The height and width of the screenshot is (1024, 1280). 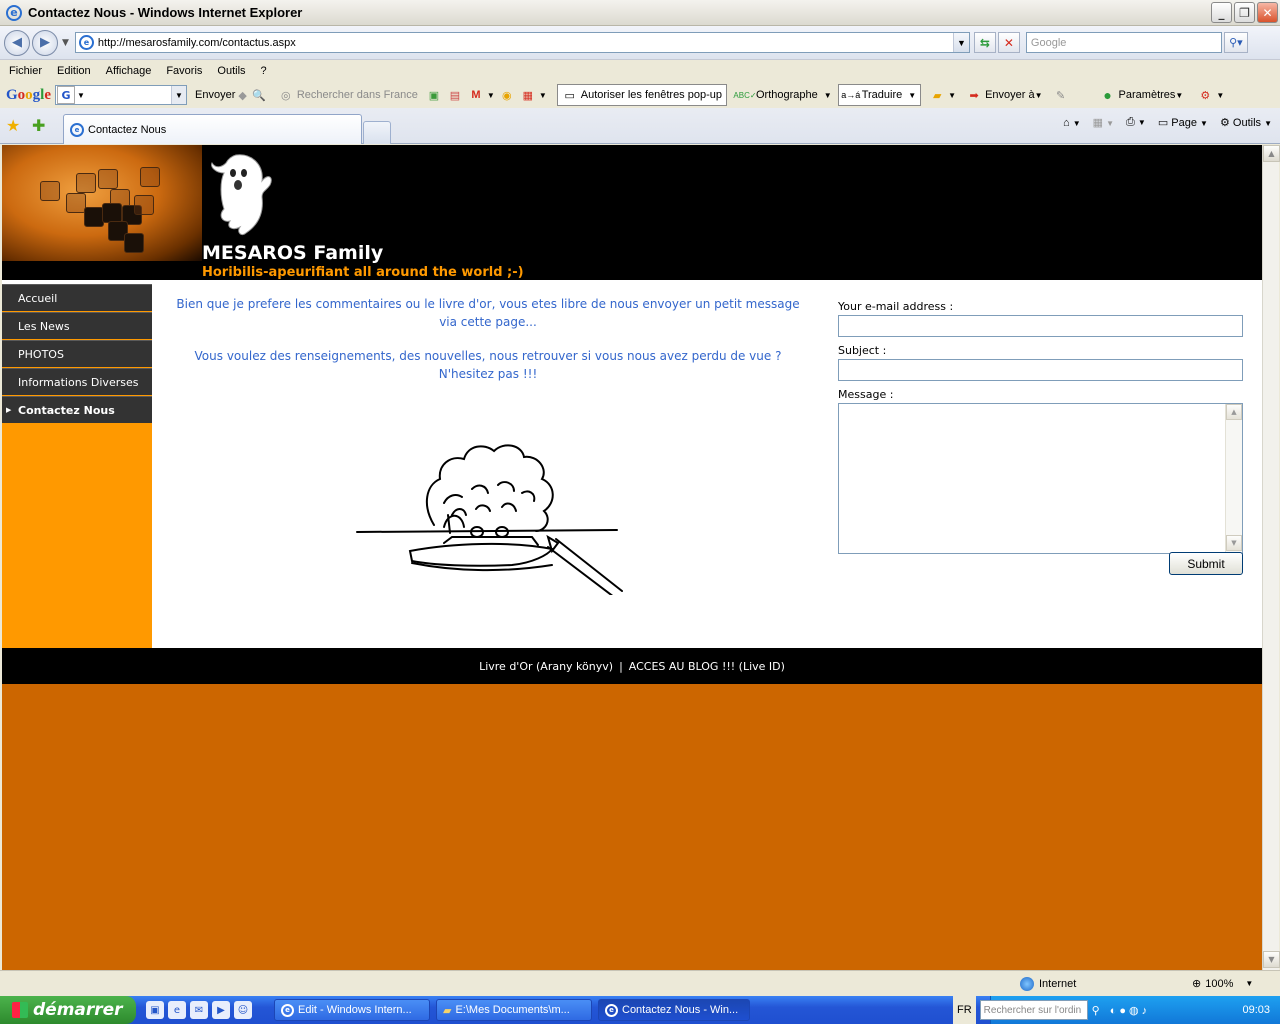 What do you see at coordinates (489, 519) in the screenshot?
I see `writer-drawing-icon` at bounding box center [489, 519].